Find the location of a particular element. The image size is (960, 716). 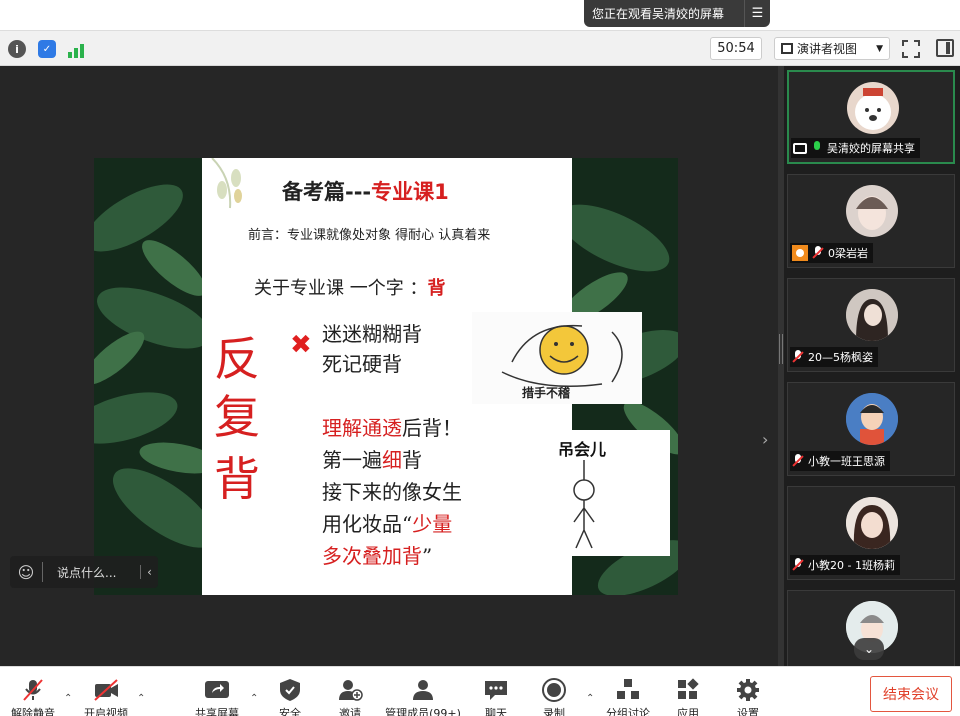

unmute-label: 解除静音 is located at coordinates (33, 711).